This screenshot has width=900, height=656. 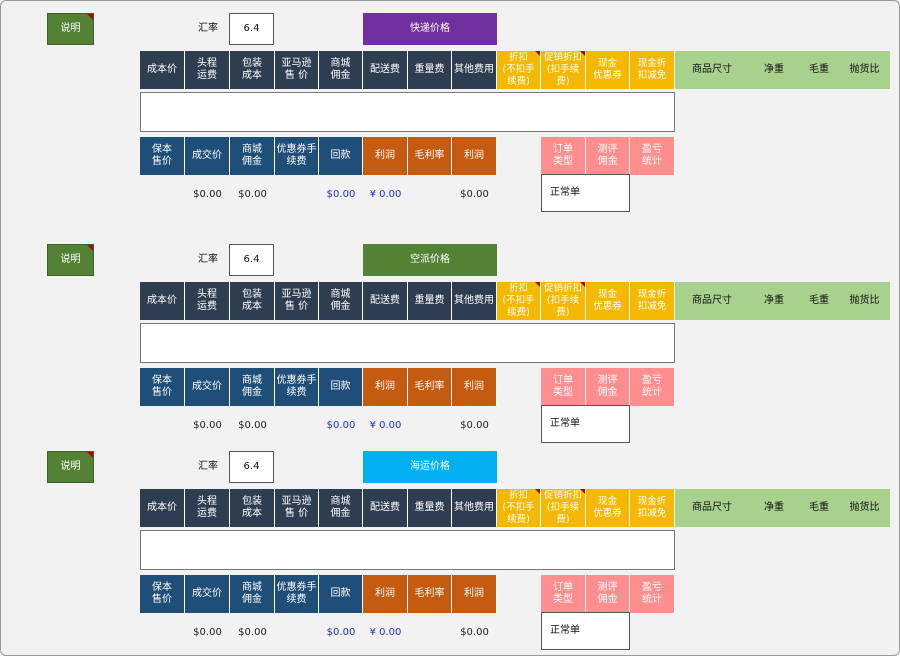 I want to click on size-header-cell: 抛货比, so click(x=864, y=508).